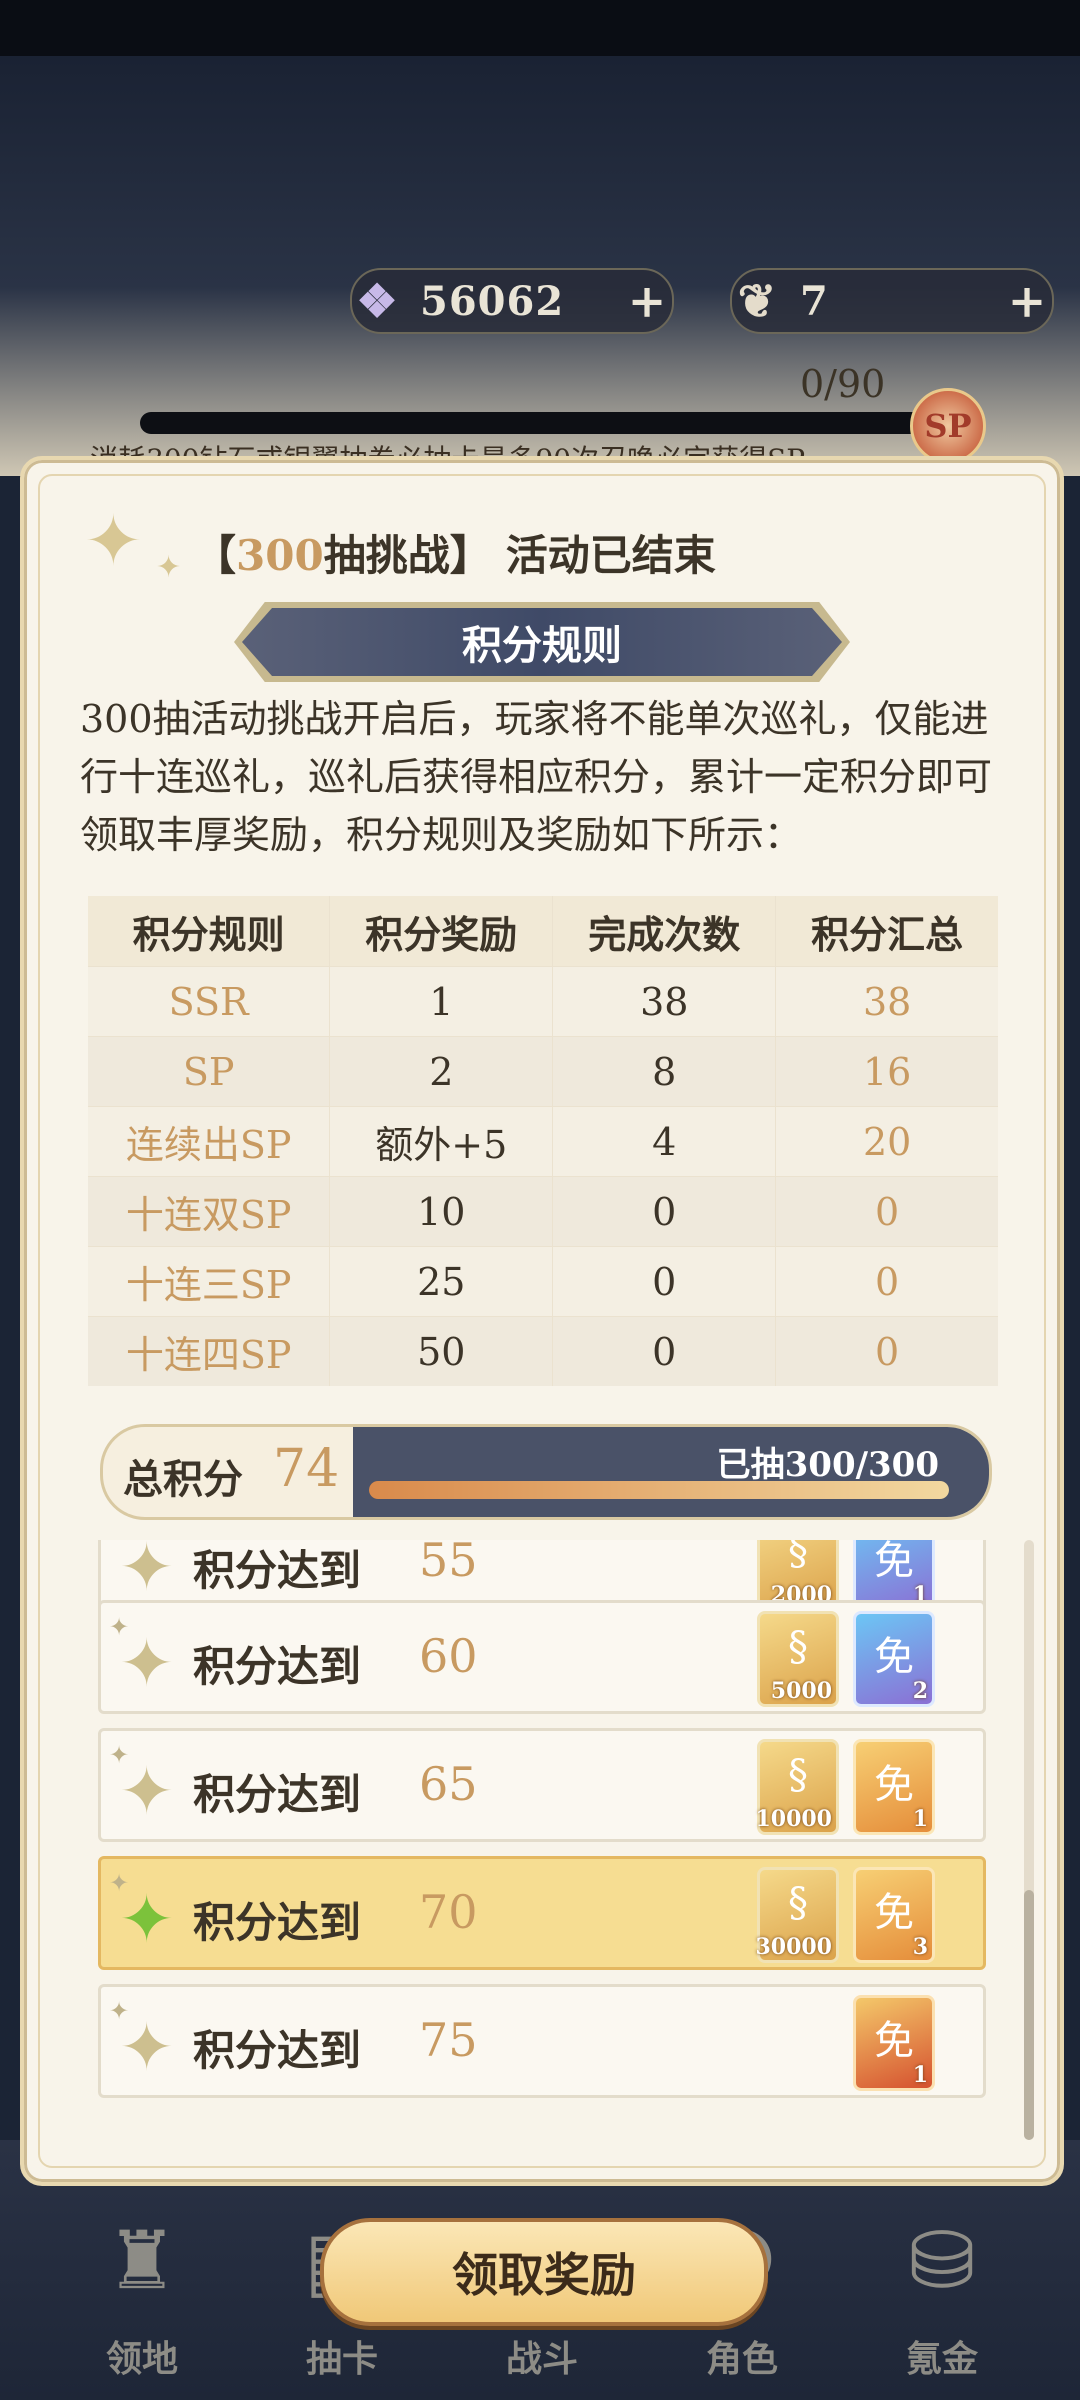  What do you see at coordinates (814, 301) in the screenshot?
I see `ticket-value: 7` at bounding box center [814, 301].